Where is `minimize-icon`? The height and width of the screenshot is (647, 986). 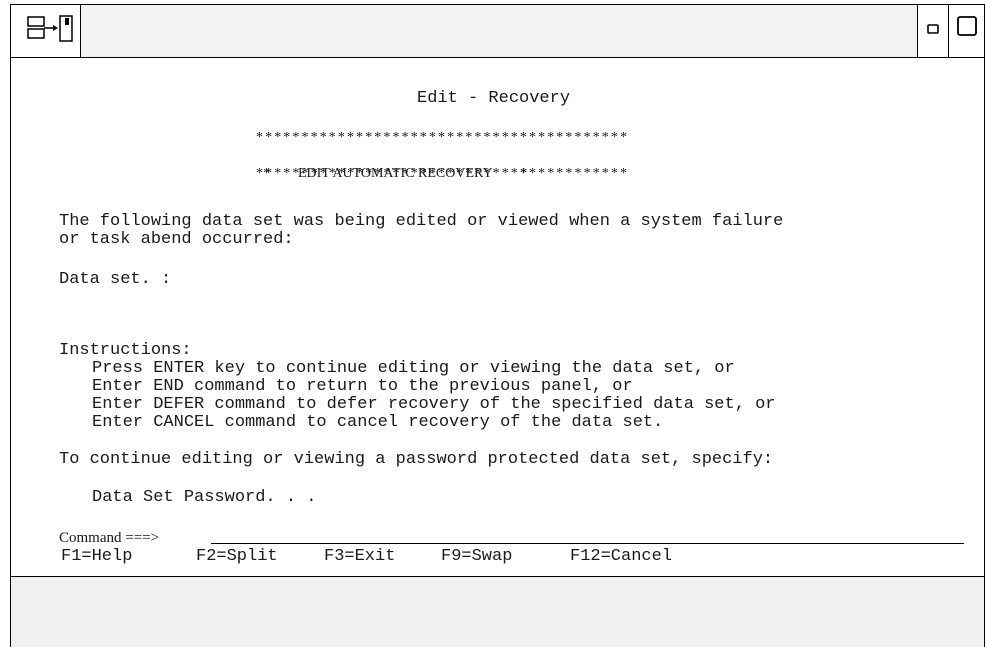
minimize-icon is located at coordinates (933, 29).